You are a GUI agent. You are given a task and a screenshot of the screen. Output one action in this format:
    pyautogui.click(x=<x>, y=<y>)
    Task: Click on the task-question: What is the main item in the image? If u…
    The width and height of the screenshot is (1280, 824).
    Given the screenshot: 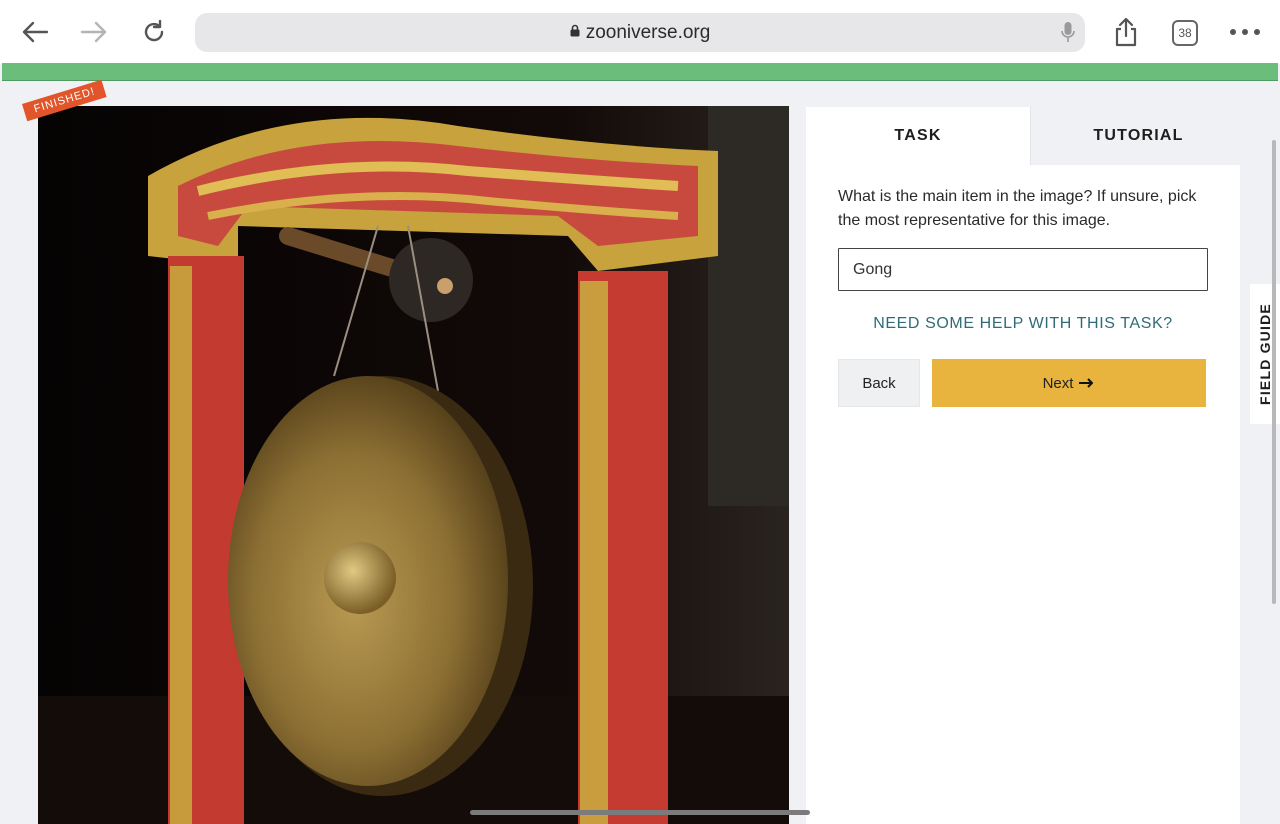 What is the action you would take?
    pyautogui.click(x=1017, y=208)
    